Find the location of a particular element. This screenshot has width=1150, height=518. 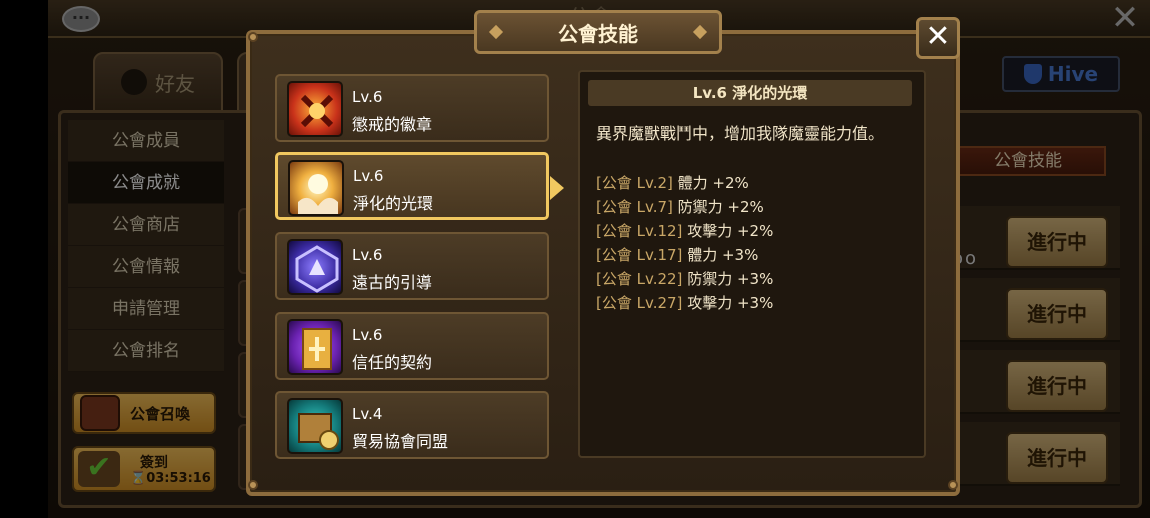

bonus-requirement: [公會 Lv.2] is located at coordinates (634, 183).